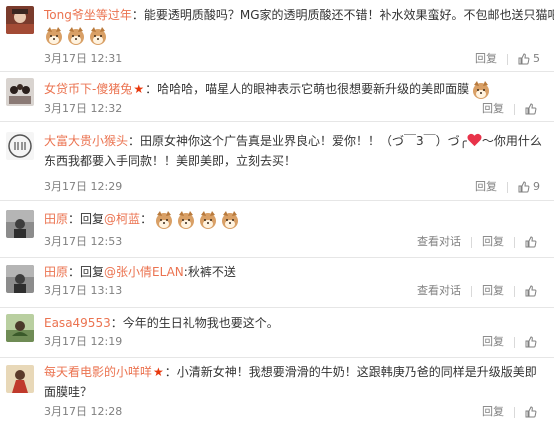  I want to click on comment-text: 秋裤不送, so click(211, 272).